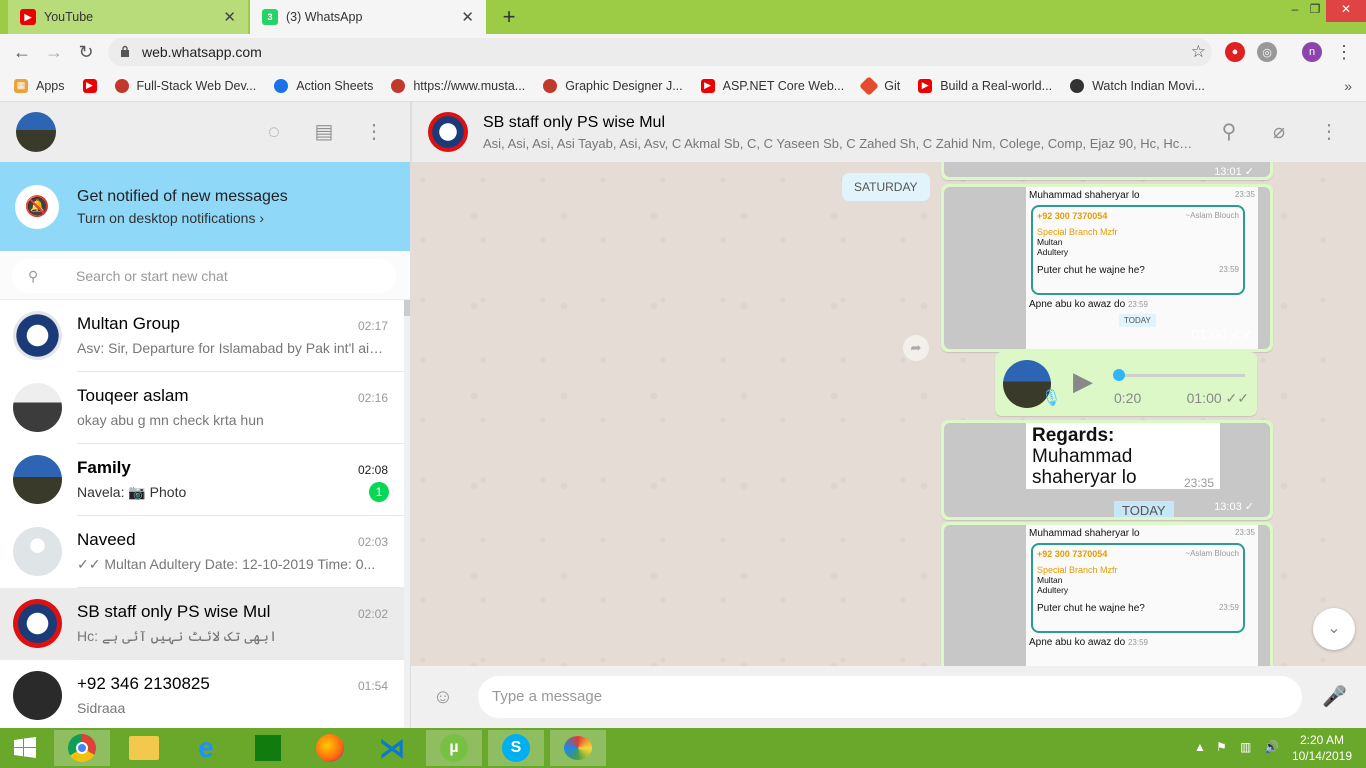 This screenshot has height=768, width=1366. What do you see at coordinates (202, 694) in the screenshot?
I see `chat-item-phone-number: +92 346 2130825 01:54 Sidraaa` at bounding box center [202, 694].